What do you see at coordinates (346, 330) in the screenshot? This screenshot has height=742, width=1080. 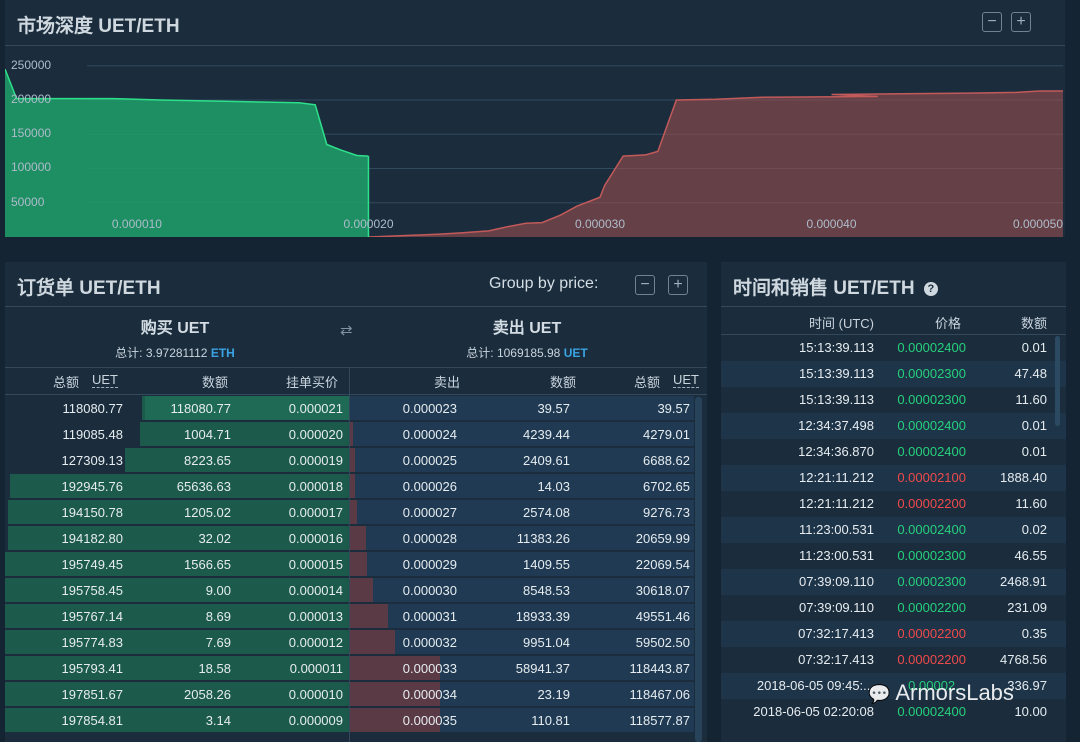 I see `swap-sides-icon: ⇄` at bounding box center [346, 330].